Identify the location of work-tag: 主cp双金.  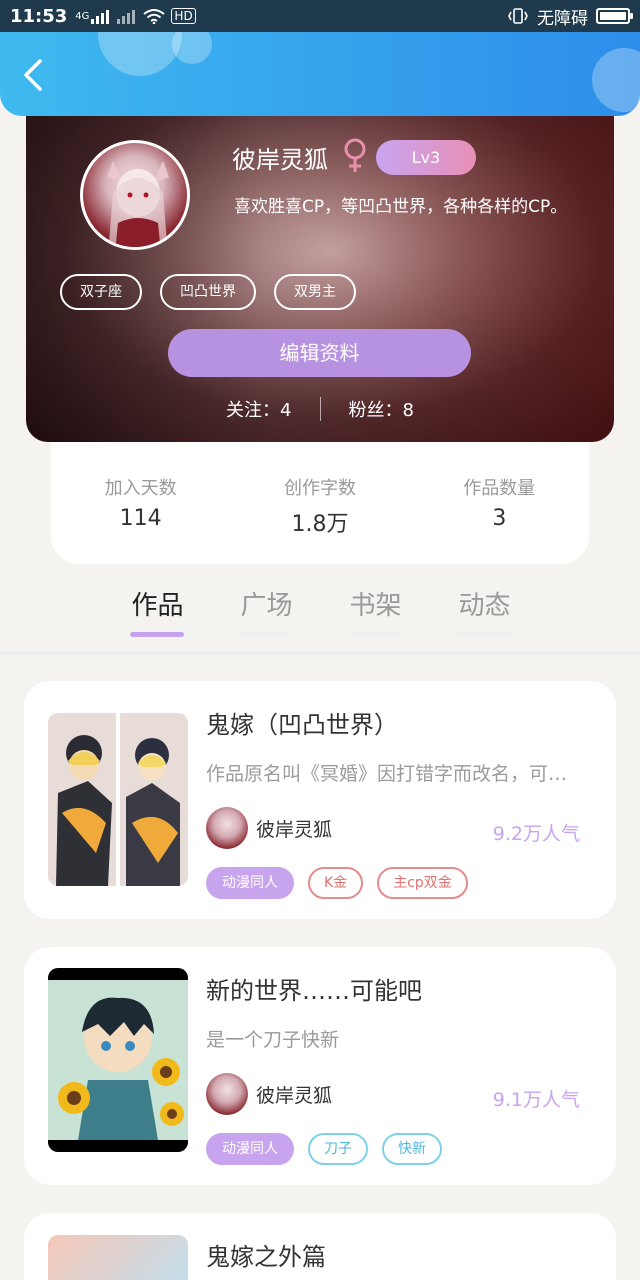
(422, 883).